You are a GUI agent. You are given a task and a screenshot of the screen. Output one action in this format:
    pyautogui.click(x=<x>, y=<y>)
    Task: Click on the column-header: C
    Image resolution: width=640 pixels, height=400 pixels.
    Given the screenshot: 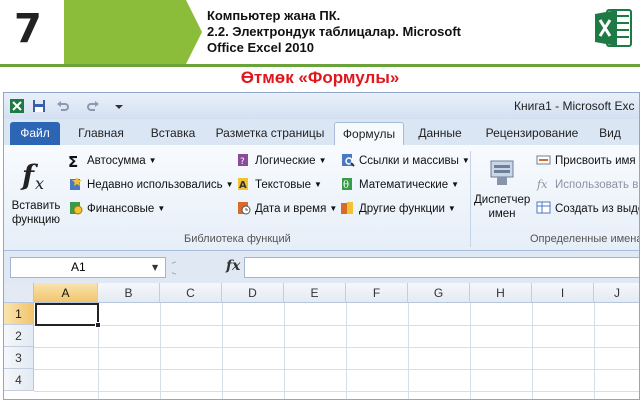 What is the action you would take?
    pyautogui.click(x=191, y=293)
    